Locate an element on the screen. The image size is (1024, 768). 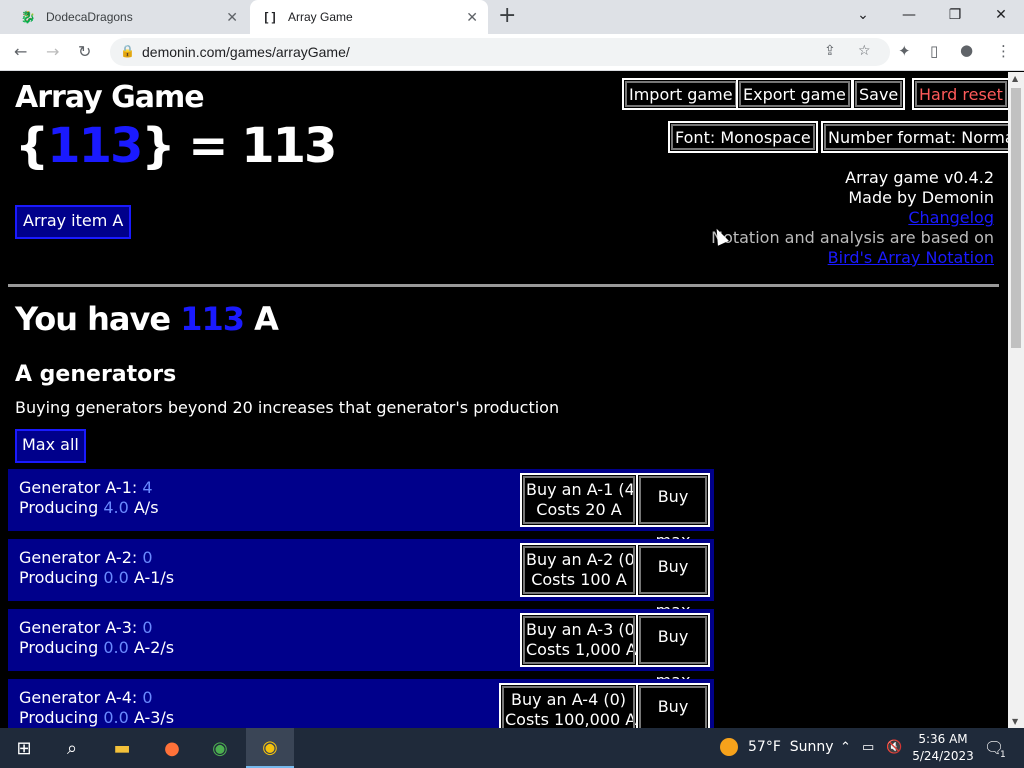
generator-count: 0 is located at coordinates (147, 557).